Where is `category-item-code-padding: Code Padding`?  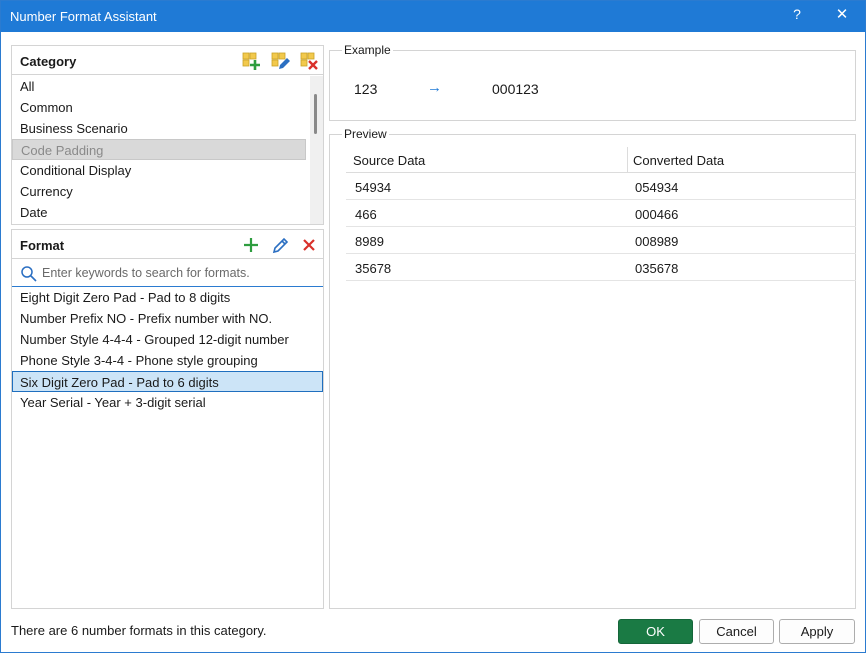
category-item-code-padding: Code Padding is located at coordinates (159, 149).